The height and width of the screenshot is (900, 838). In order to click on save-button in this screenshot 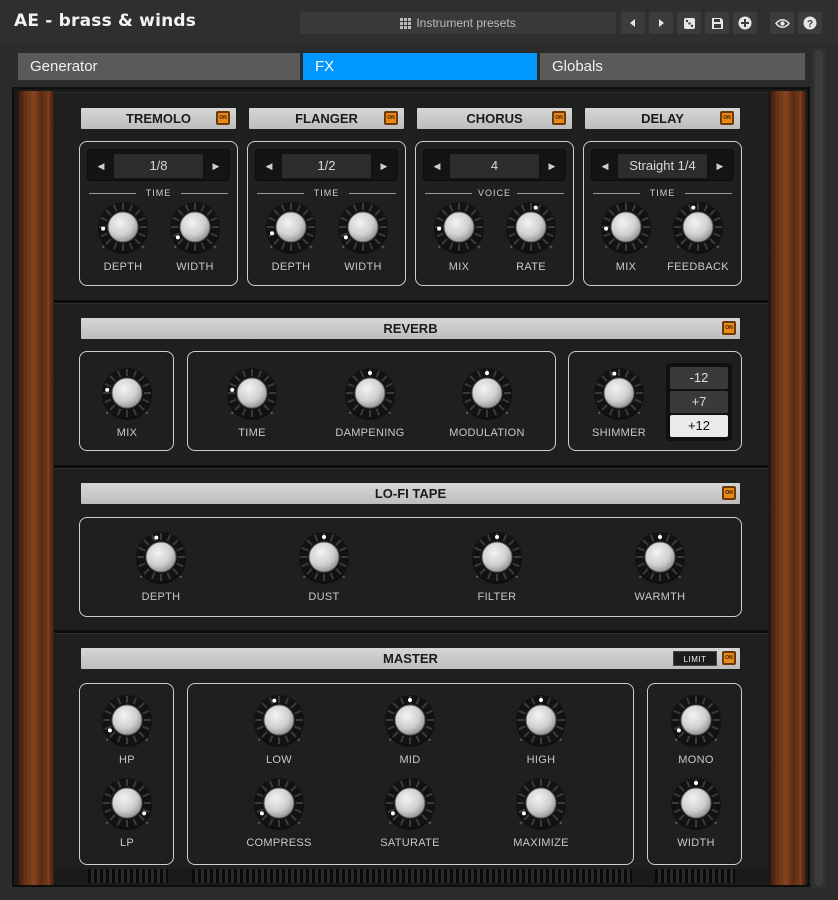, I will do `click(717, 23)`.